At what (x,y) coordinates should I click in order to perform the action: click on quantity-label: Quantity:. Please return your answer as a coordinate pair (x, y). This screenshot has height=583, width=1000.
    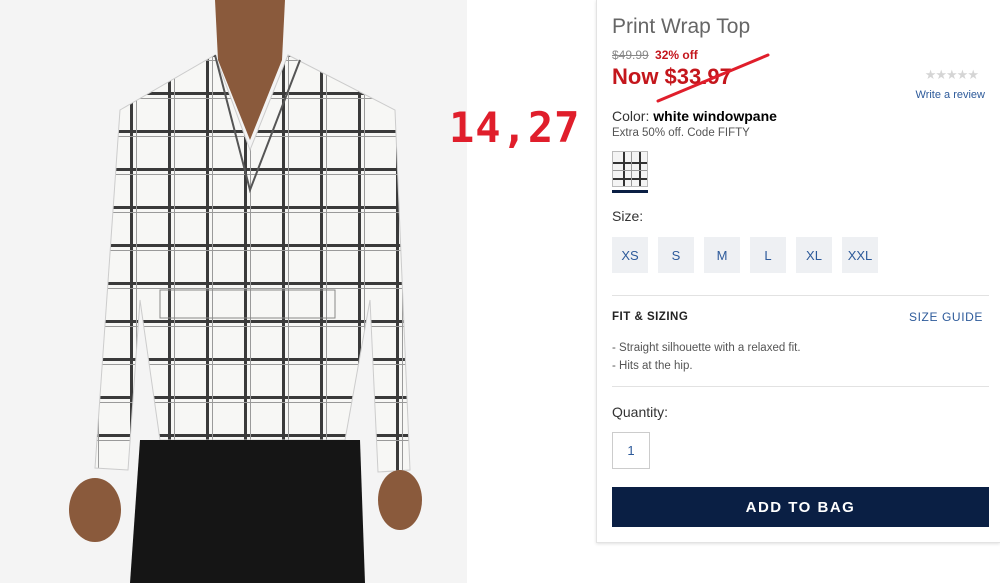
    Looking at the image, I should click on (640, 412).